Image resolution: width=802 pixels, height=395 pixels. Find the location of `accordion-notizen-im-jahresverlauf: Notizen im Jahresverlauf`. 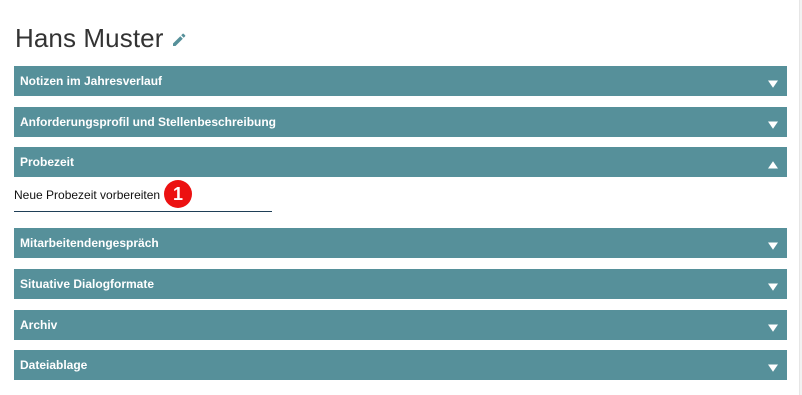

accordion-notizen-im-jahresverlauf: Notizen im Jahresverlauf is located at coordinates (400, 81).